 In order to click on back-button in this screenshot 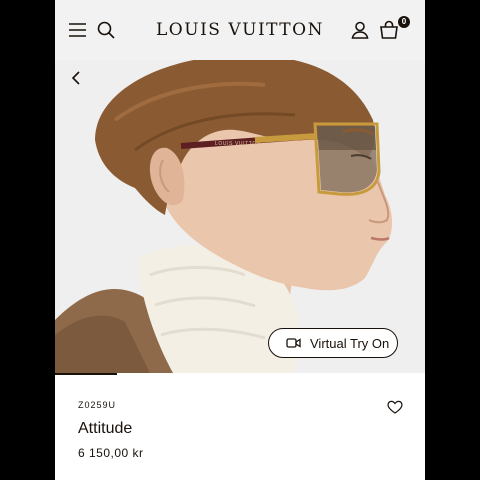, I will do `click(77, 78)`.